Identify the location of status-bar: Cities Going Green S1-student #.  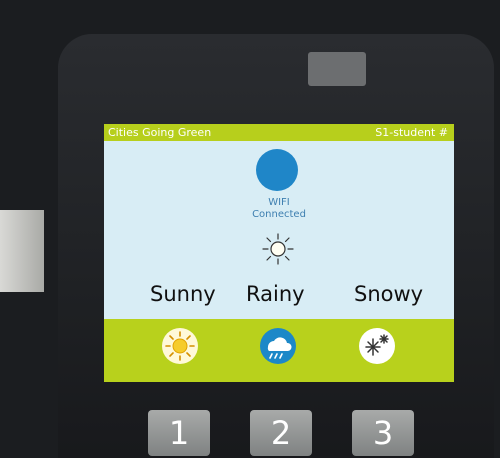
(279, 132).